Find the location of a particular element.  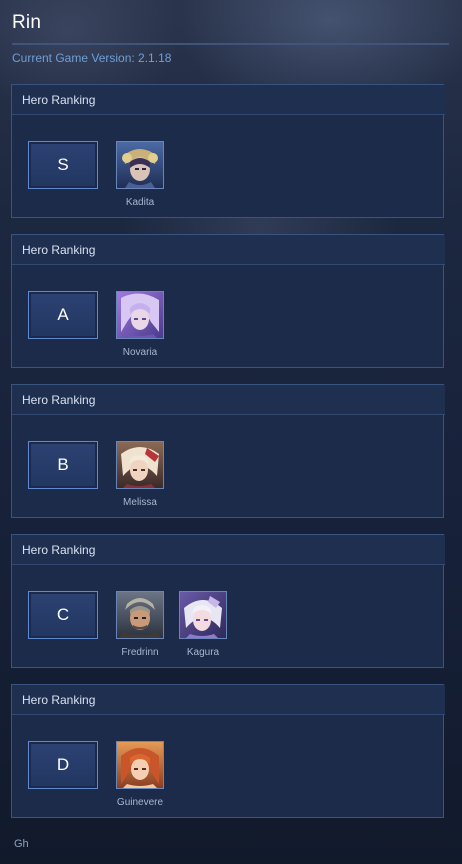

rank-badge-c: C is located at coordinates (63, 615).